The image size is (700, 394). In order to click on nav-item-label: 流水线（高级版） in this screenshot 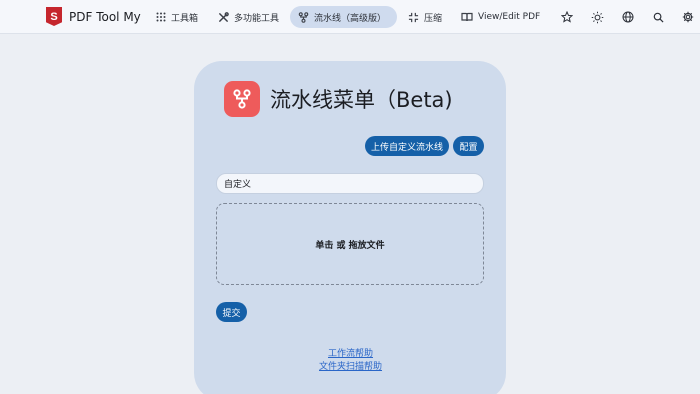, I will do `click(350, 18)`.